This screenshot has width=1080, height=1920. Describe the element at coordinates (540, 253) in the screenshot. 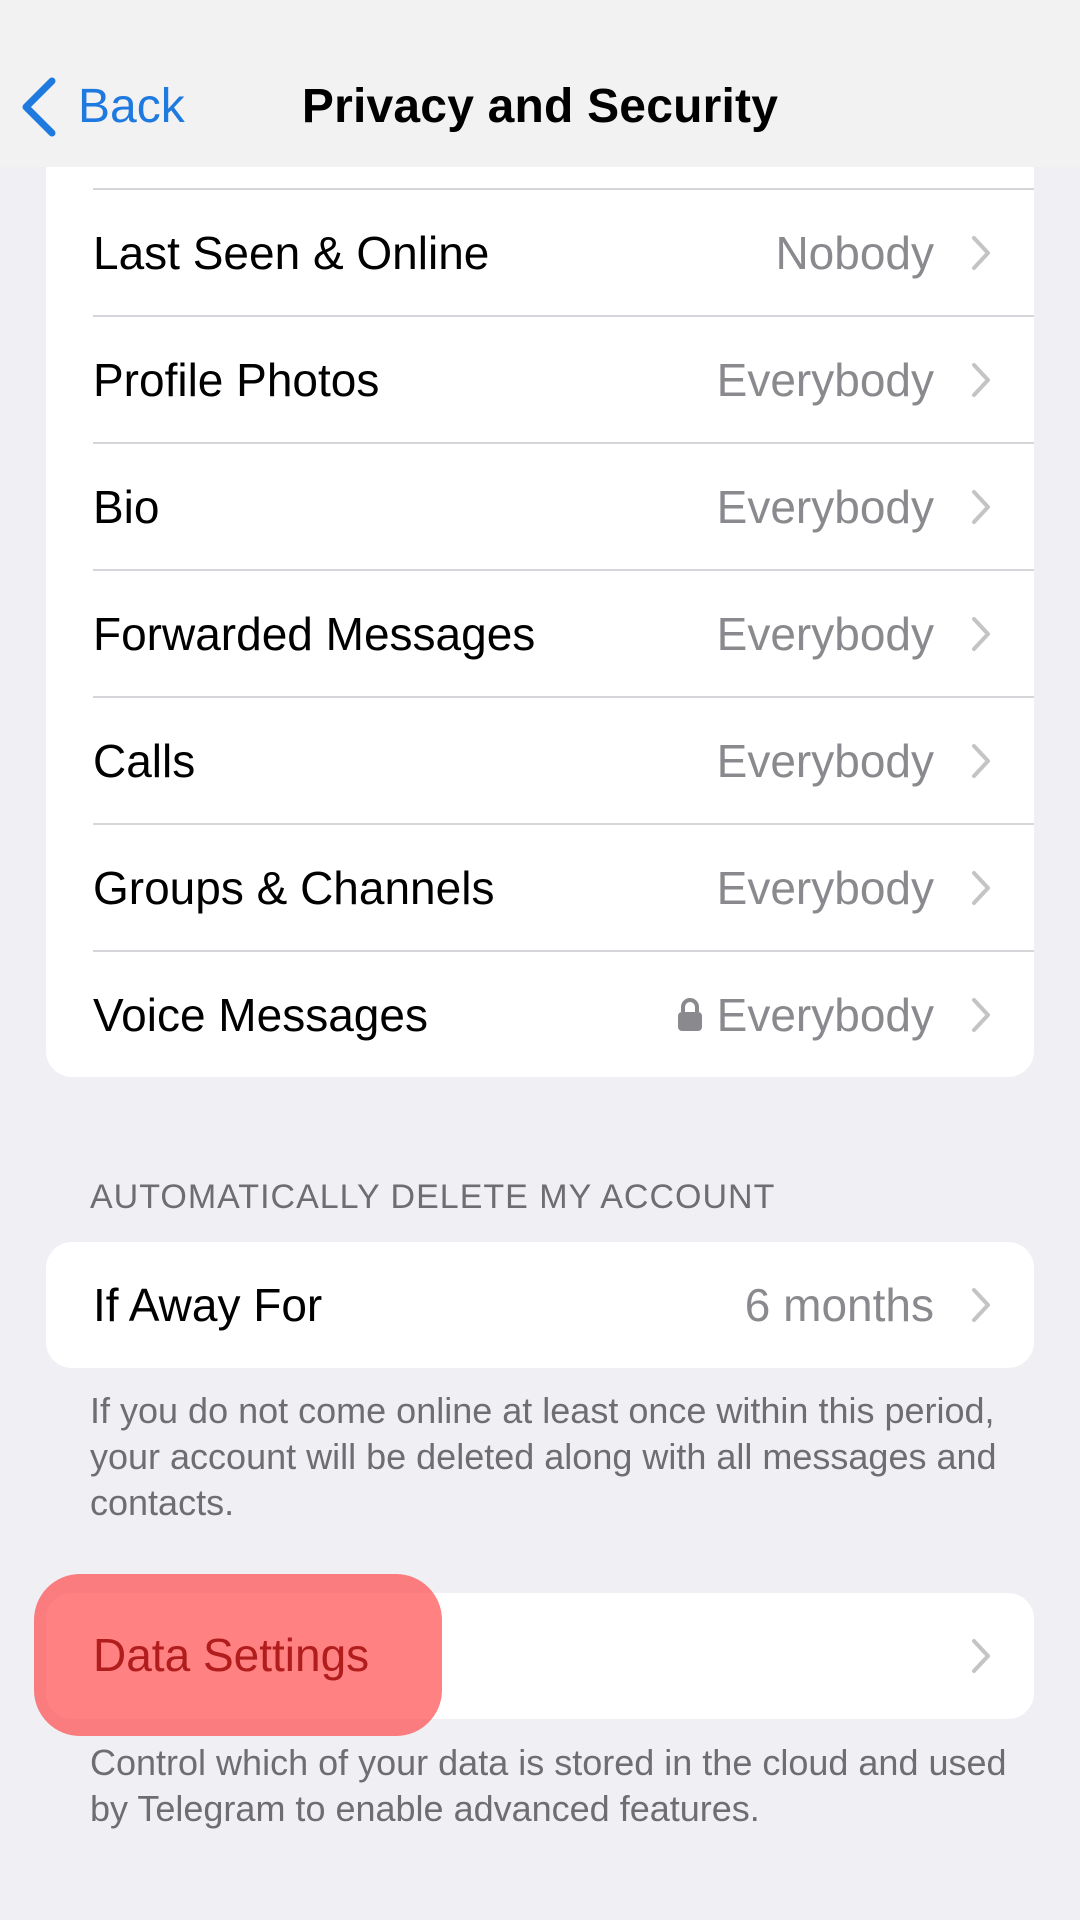

I see `row-last-seen-online: Last Seen & Online Nobody` at that location.